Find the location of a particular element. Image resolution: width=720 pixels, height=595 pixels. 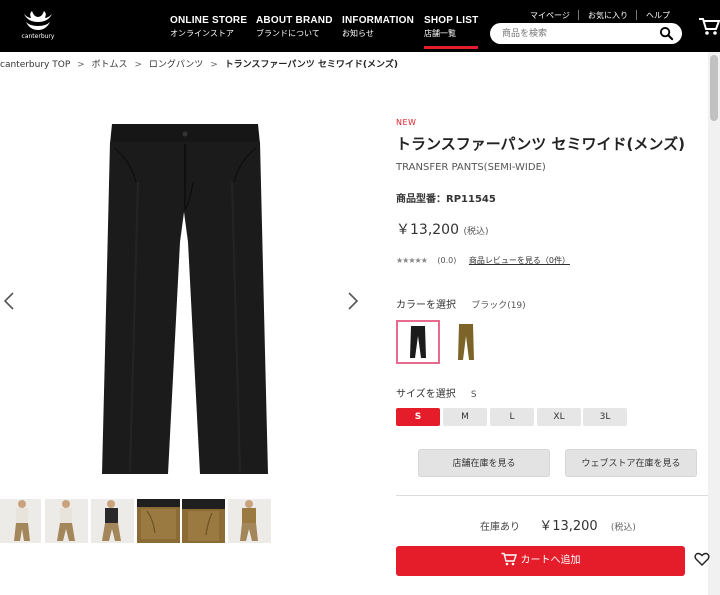

nav-information: INFORMATION お知らせ is located at coordinates (378, 27).